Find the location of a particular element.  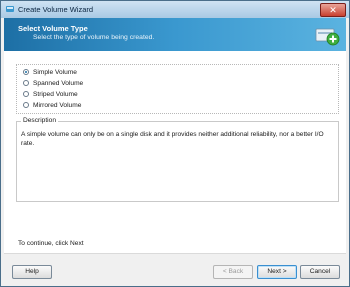

radio-label: Mirrored Volume is located at coordinates (57, 105).